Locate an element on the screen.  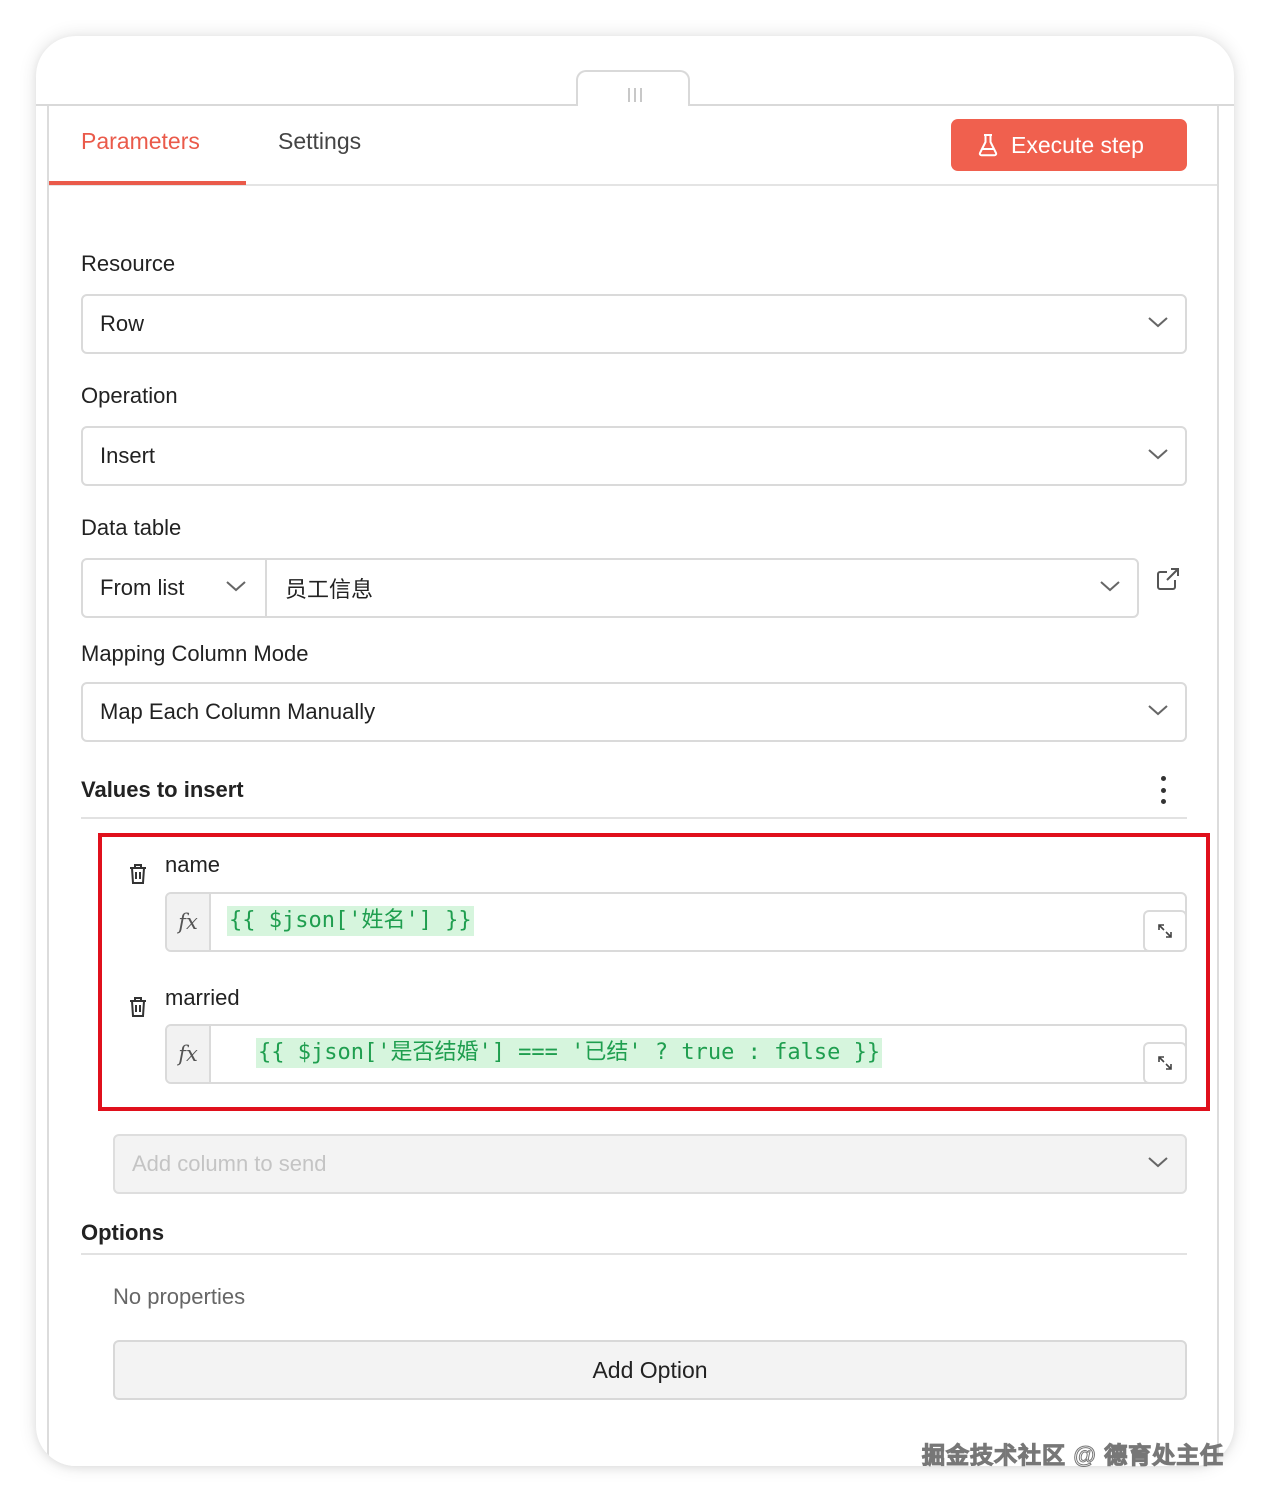
field-married-label: married is located at coordinates (202, 997).